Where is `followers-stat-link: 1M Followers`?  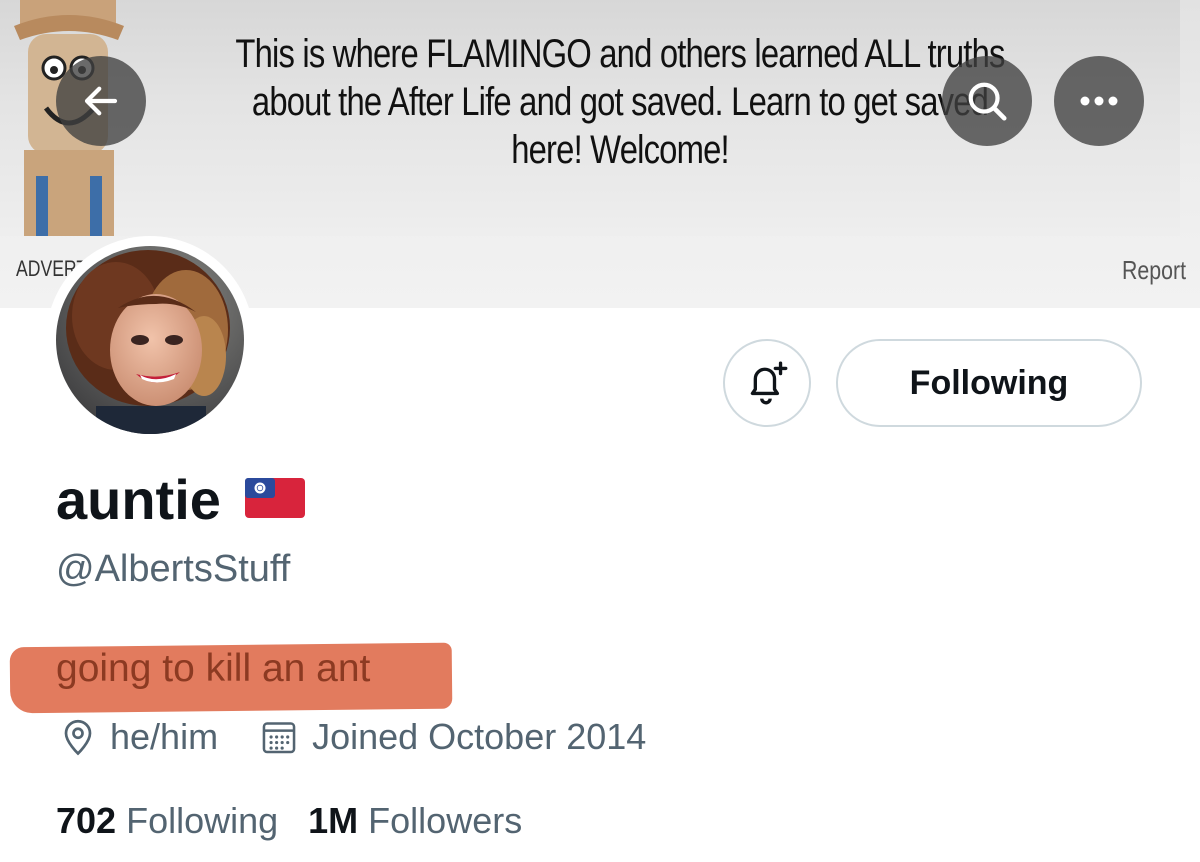 followers-stat-link: 1M Followers is located at coordinates (415, 821).